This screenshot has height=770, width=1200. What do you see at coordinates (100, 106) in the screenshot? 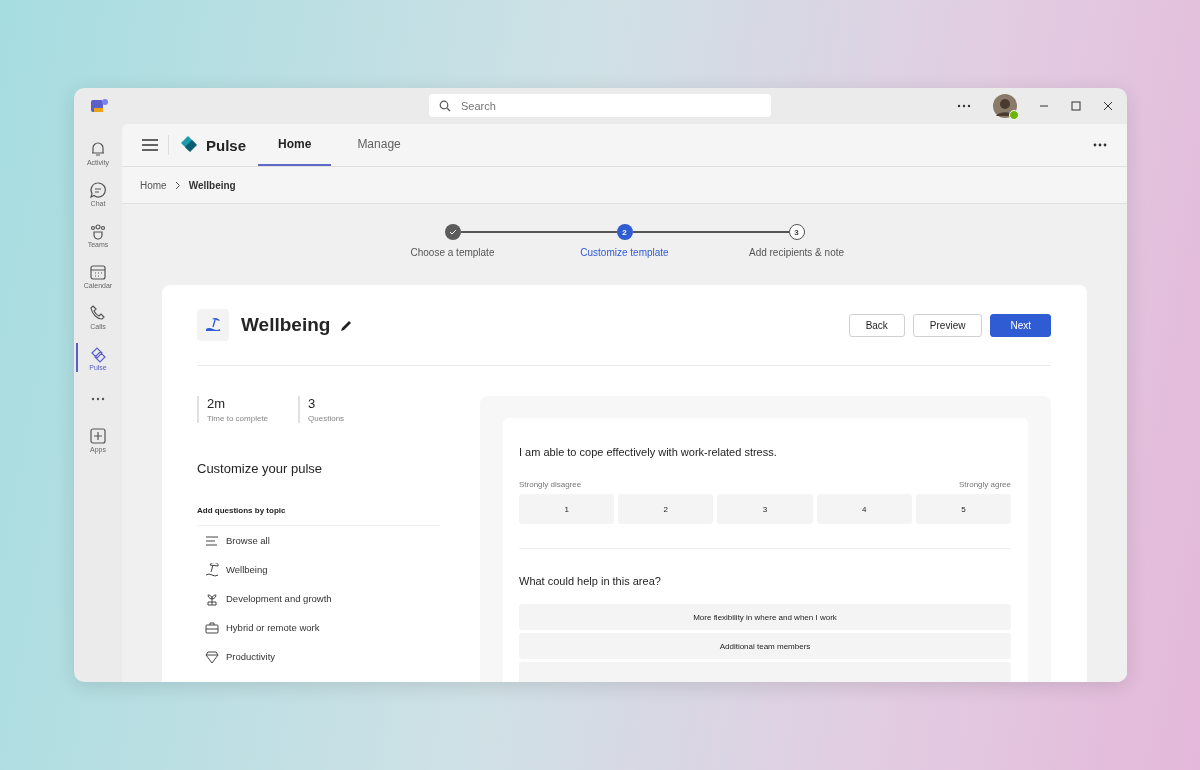
I see `app-logo-icon` at bounding box center [100, 106].